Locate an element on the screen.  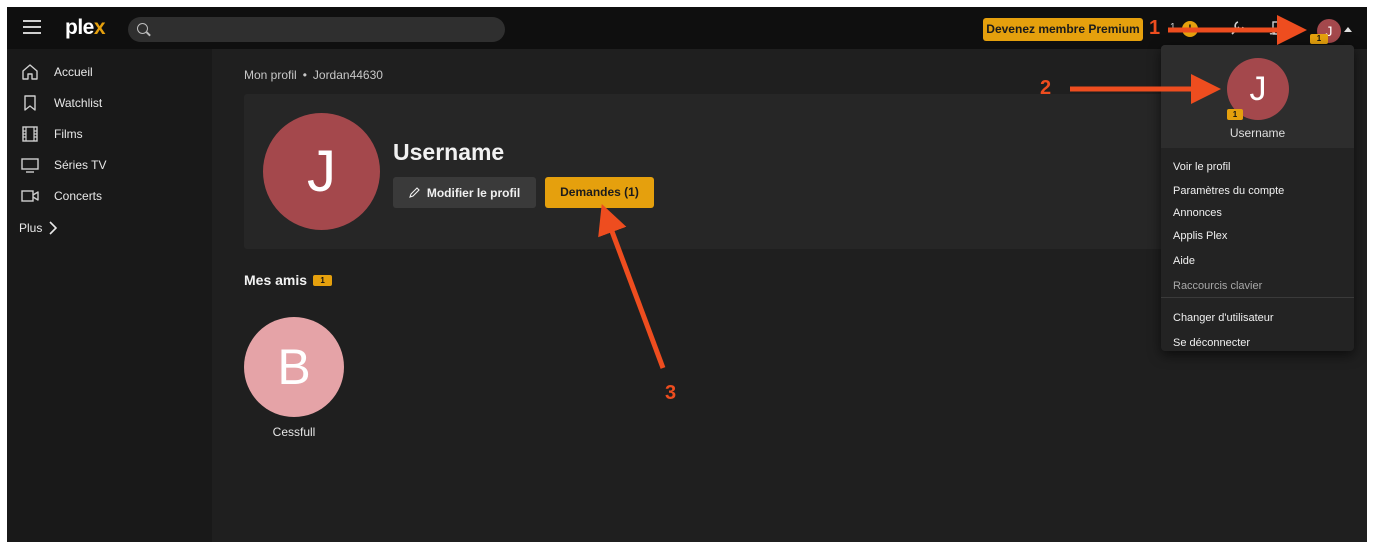
sidebar-item-watchlist: Watchlist is located at coordinates (61, 103).